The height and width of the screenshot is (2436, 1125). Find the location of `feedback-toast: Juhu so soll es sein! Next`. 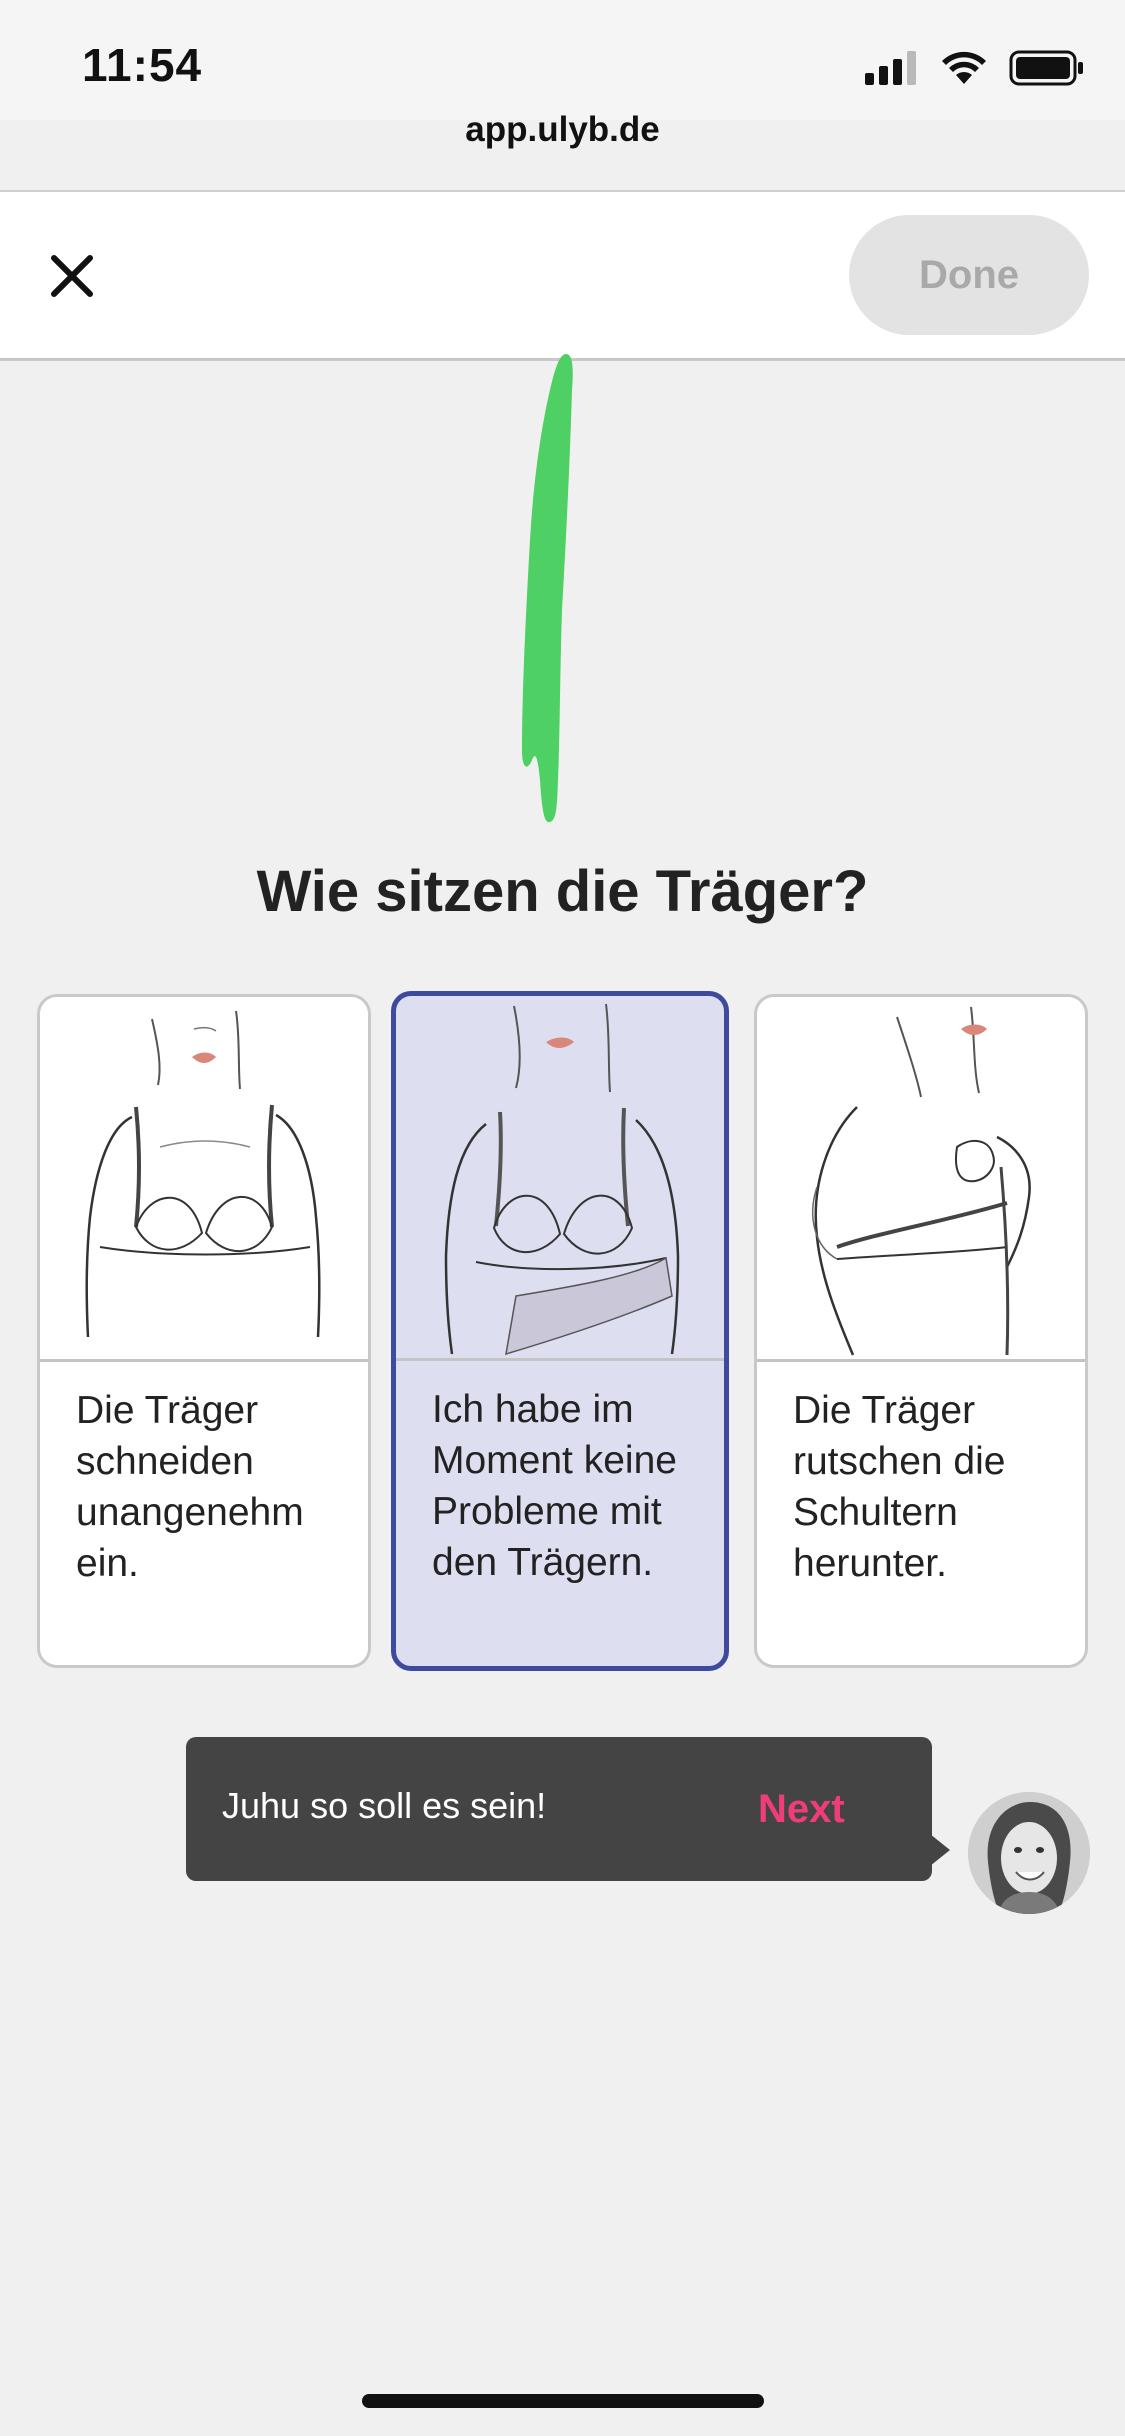

feedback-toast: Juhu so soll es sein! Next is located at coordinates (559, 1809).